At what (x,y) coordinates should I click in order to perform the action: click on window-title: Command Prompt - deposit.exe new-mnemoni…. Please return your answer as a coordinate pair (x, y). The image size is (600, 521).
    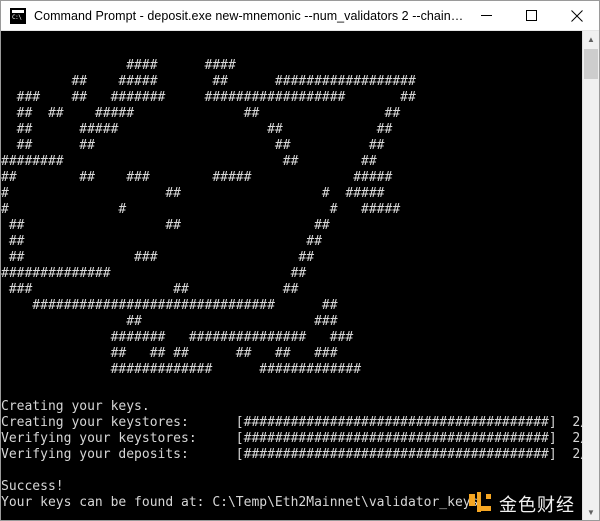
    Looking at the image, I should click on (249, 15).